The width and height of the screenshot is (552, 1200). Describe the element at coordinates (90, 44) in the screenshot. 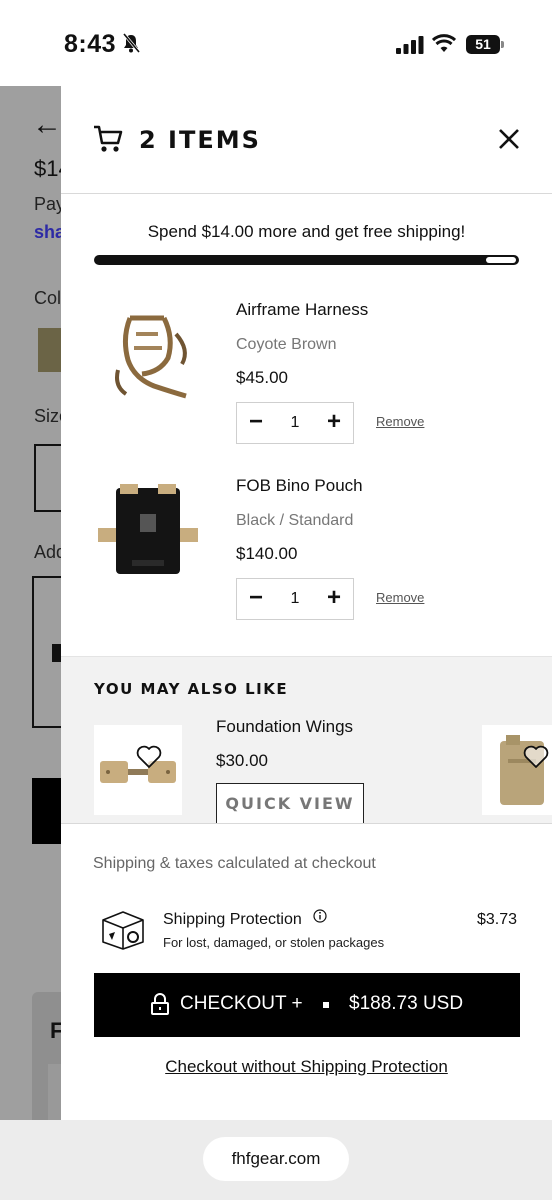

I see `status-time: 8:43` at that location.